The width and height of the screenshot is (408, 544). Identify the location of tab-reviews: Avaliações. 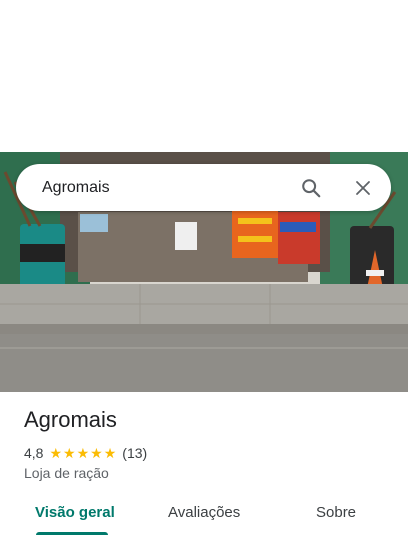
(204, 512).